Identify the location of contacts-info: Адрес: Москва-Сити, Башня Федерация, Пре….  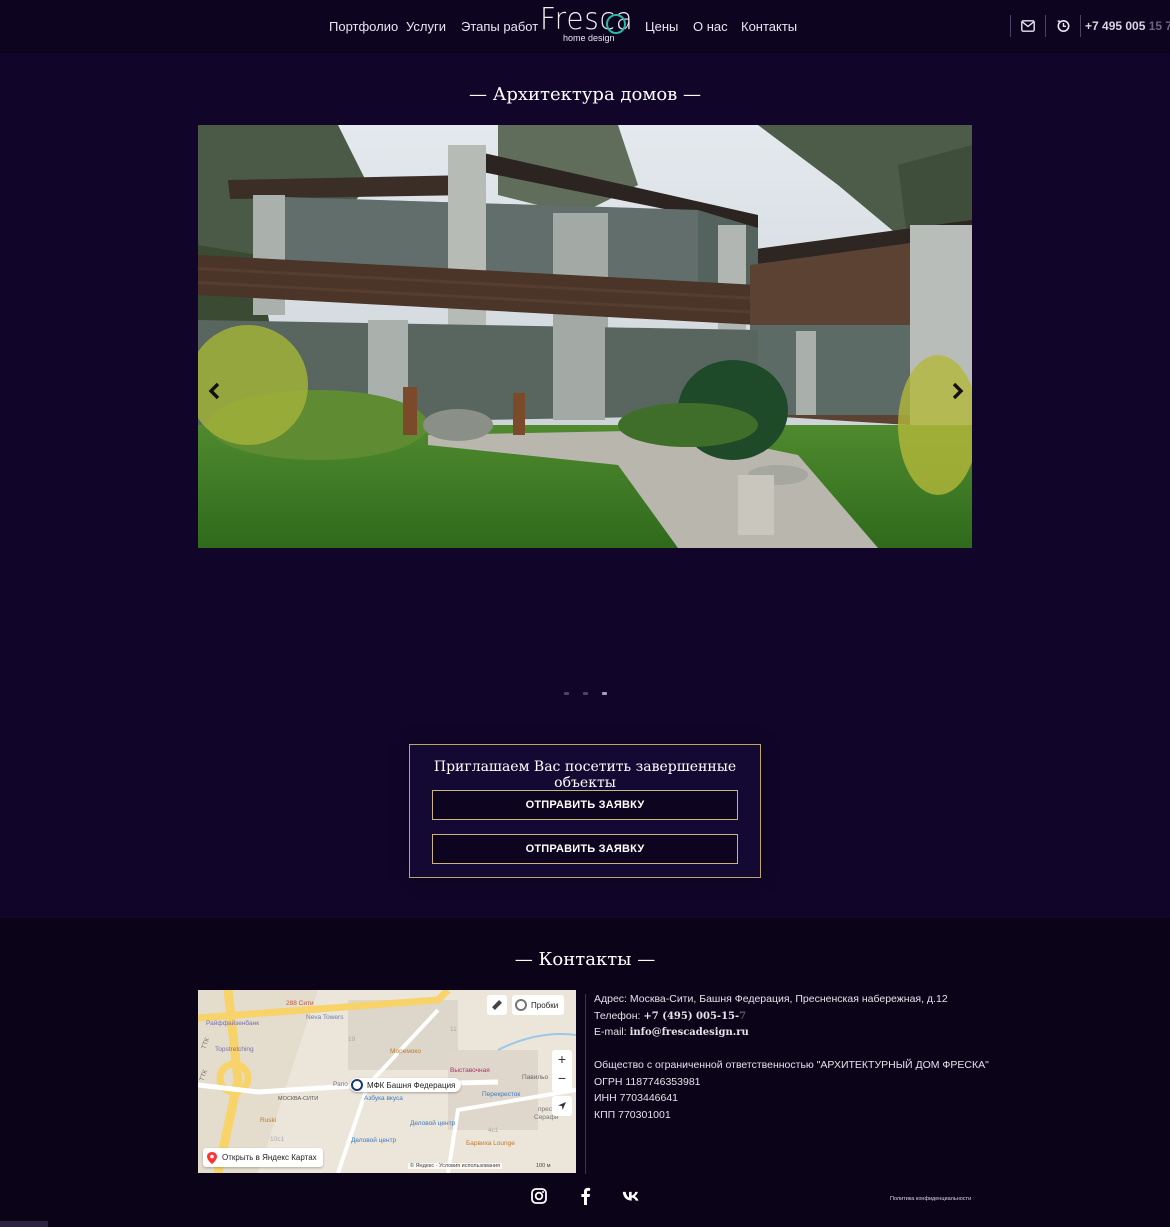
(791, 1057).